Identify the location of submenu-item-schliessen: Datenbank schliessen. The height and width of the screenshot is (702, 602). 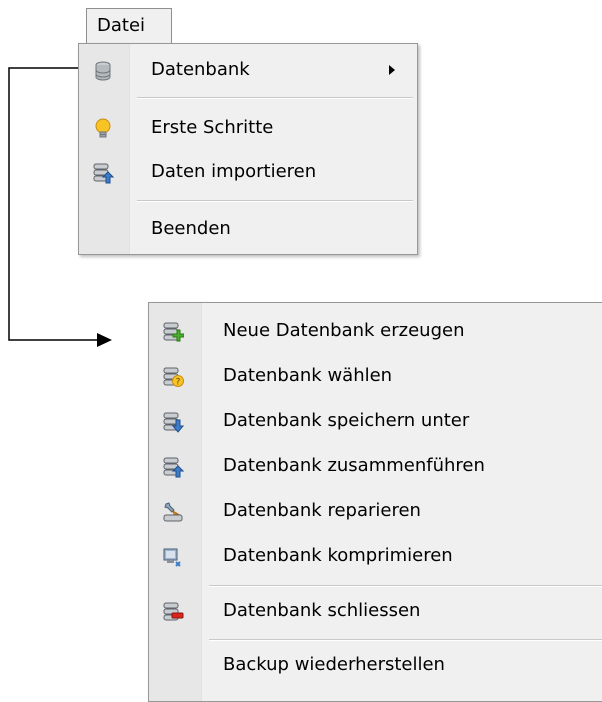
(375, 611).